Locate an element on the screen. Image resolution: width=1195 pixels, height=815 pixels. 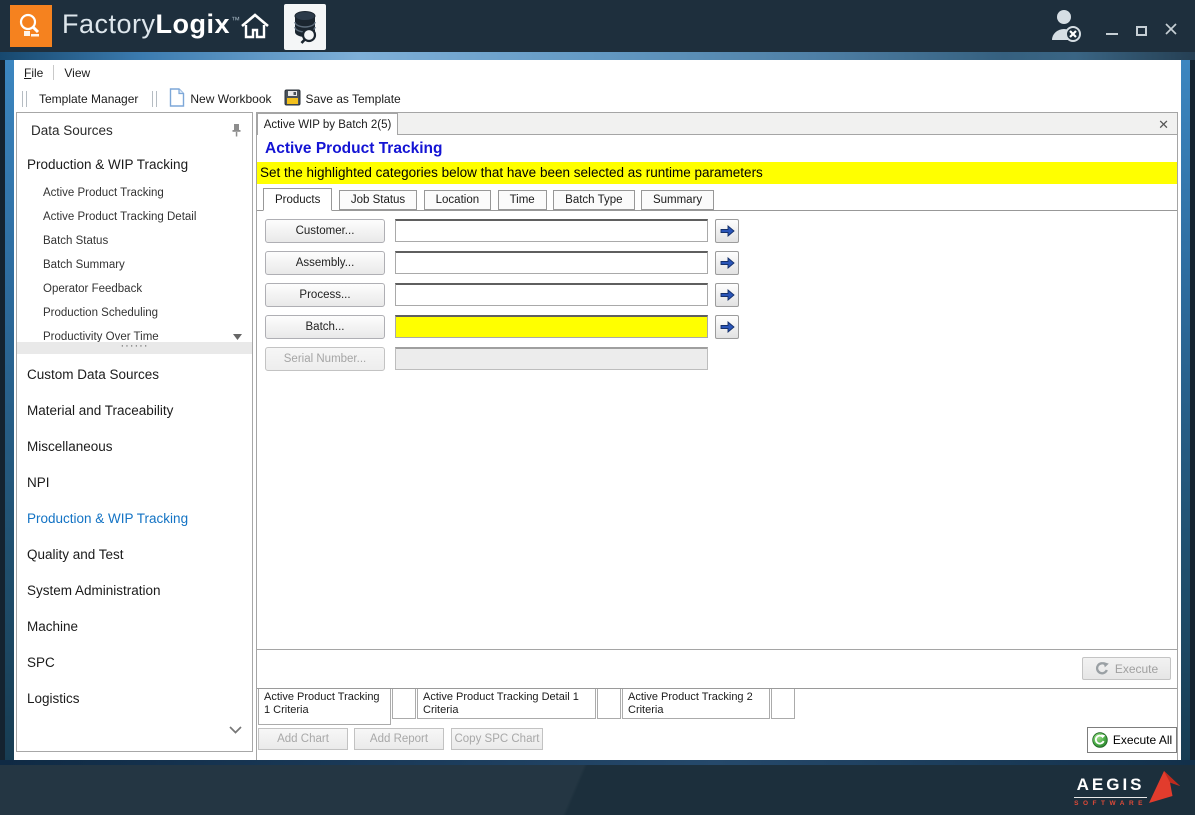
sidebar-item-batch-summary: Batch Summary is located at coordinates (84, 265).